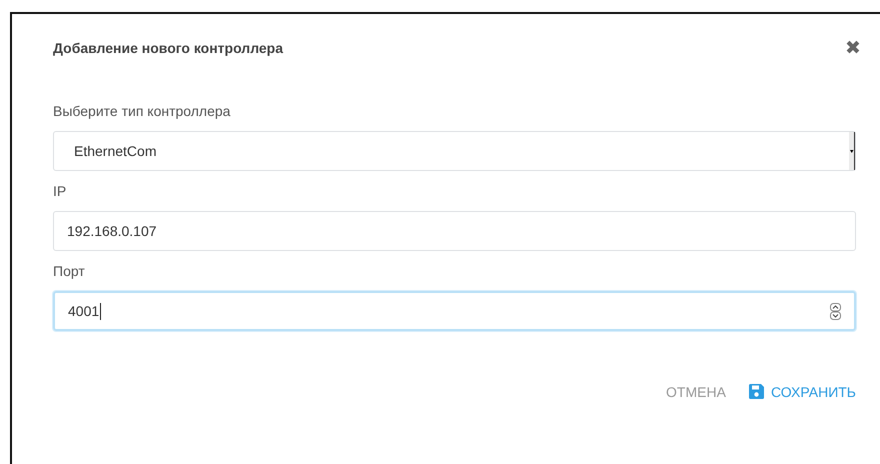 This screenshot has height=464, width=880. What do you see at coordinates (852, 151) in the screenshot?
I see `dropdown-icon` at bounding box center [852, 151].